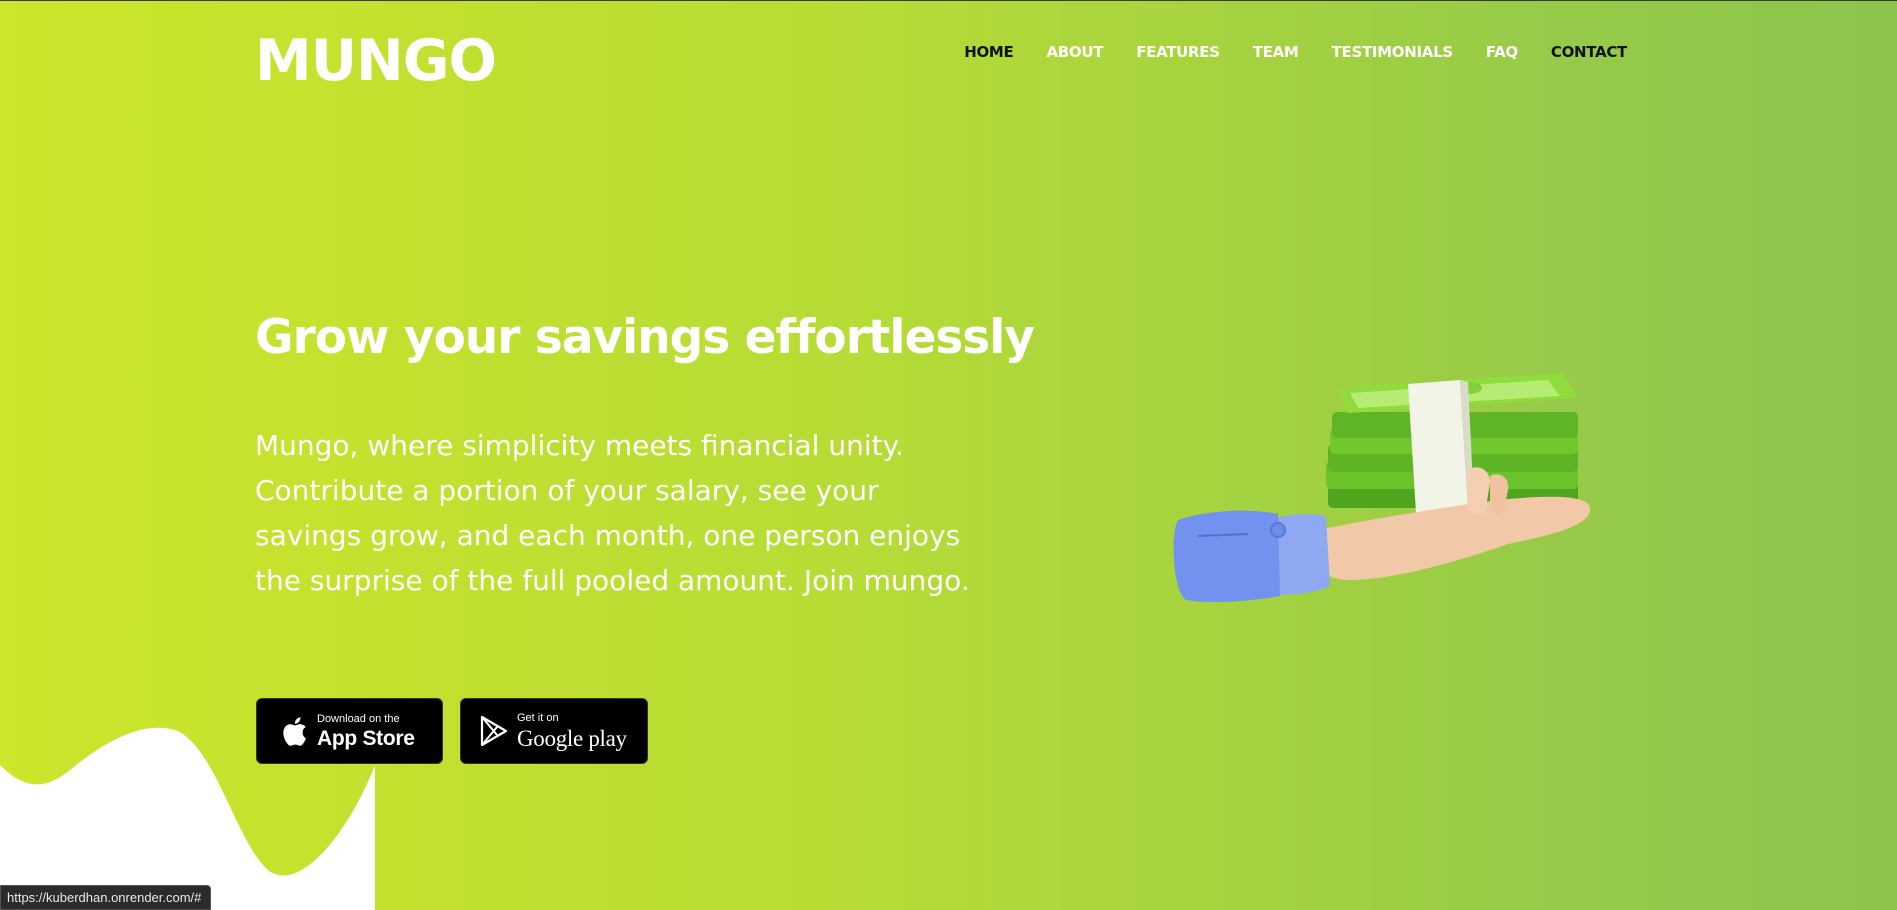  I want to click on nav-home: HOME, so click(989, 52).